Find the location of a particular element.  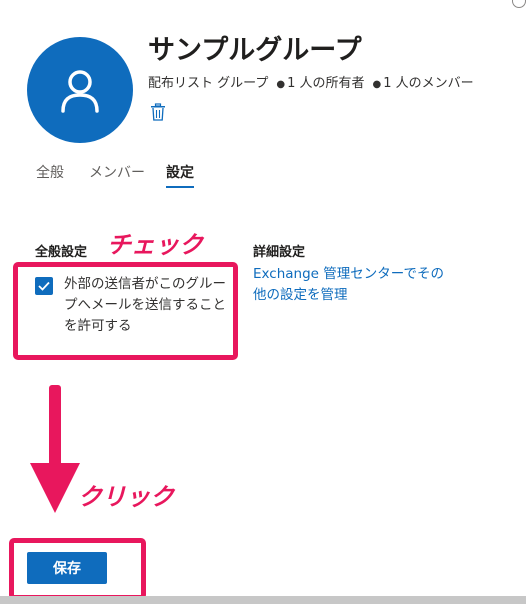

checkmark-icon is located at coordinates (44, 286).